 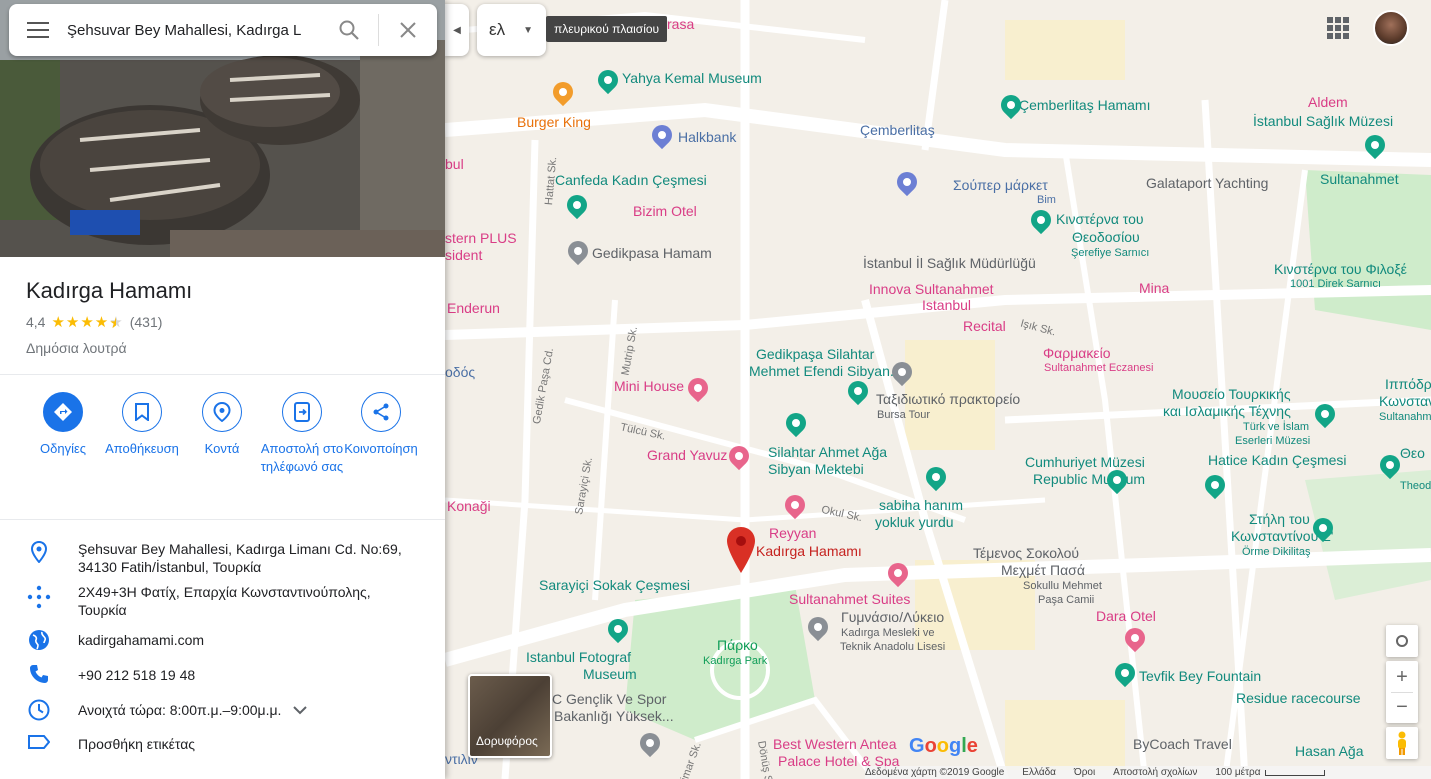 I want to click on label-odos: οδός, so click(x=460, y=372).